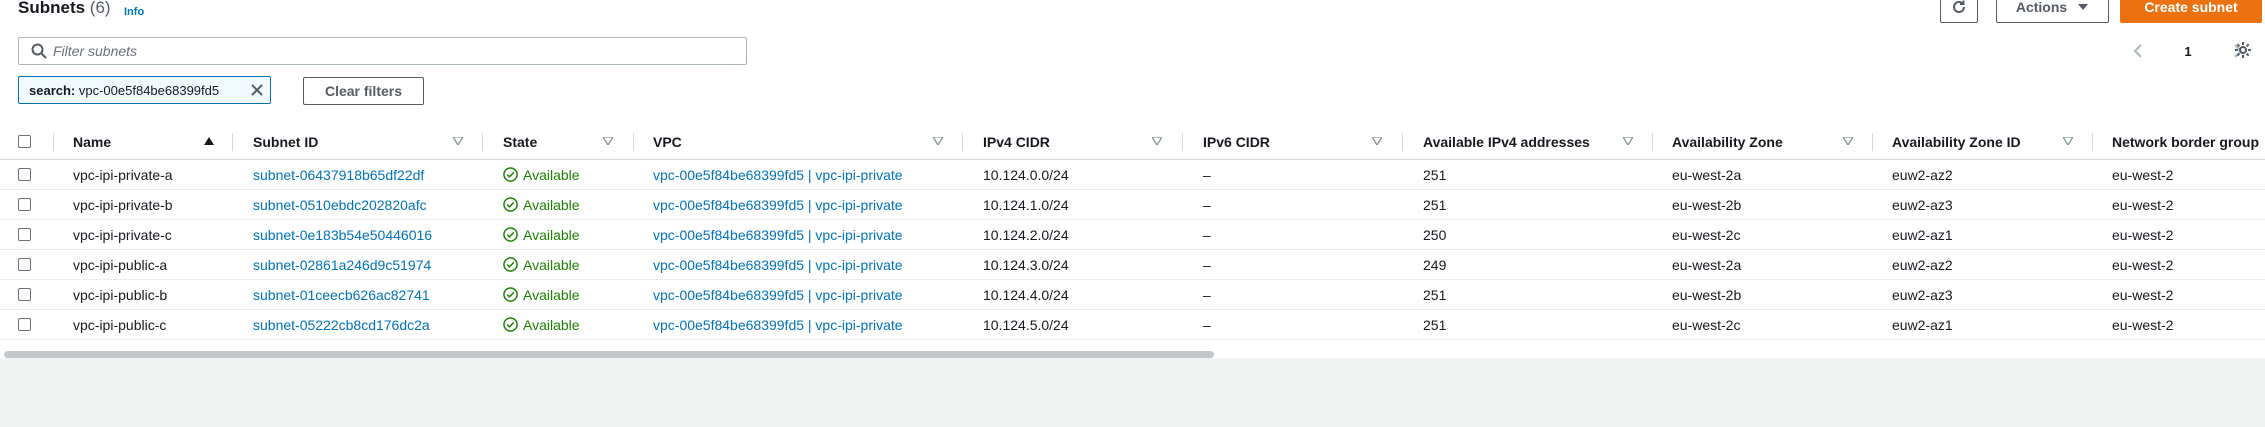 The image size is (2265, 427). Describe the element at coordinates (342, 234) in the screenshot. I see `cell-subnet-id: subnet-0e183b54e50446016` at that location.